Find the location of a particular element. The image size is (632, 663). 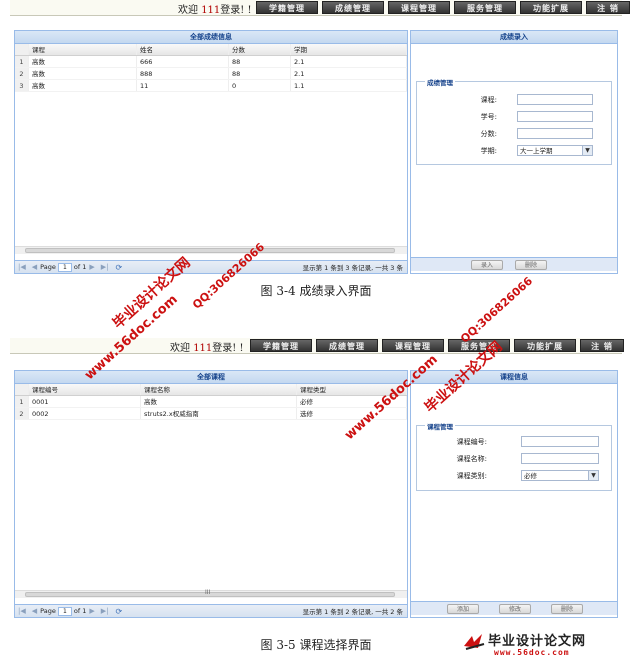

fieldset-legend: 成绩管理 is located at coordinates (440, 82).